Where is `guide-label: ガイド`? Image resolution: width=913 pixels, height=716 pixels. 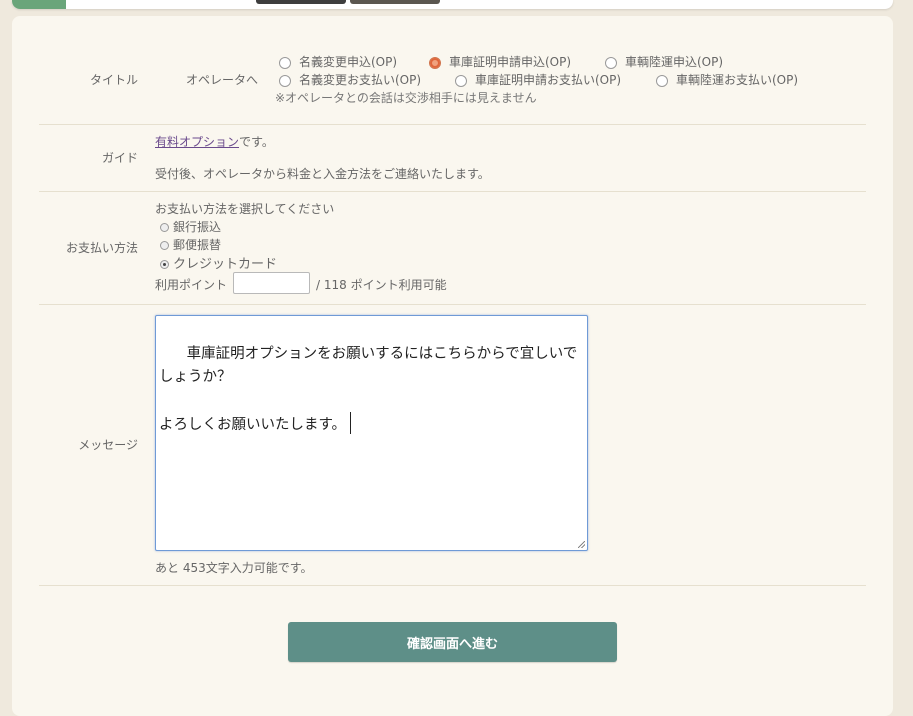 guide-label: ガイド is located at coordinates (119, 158).